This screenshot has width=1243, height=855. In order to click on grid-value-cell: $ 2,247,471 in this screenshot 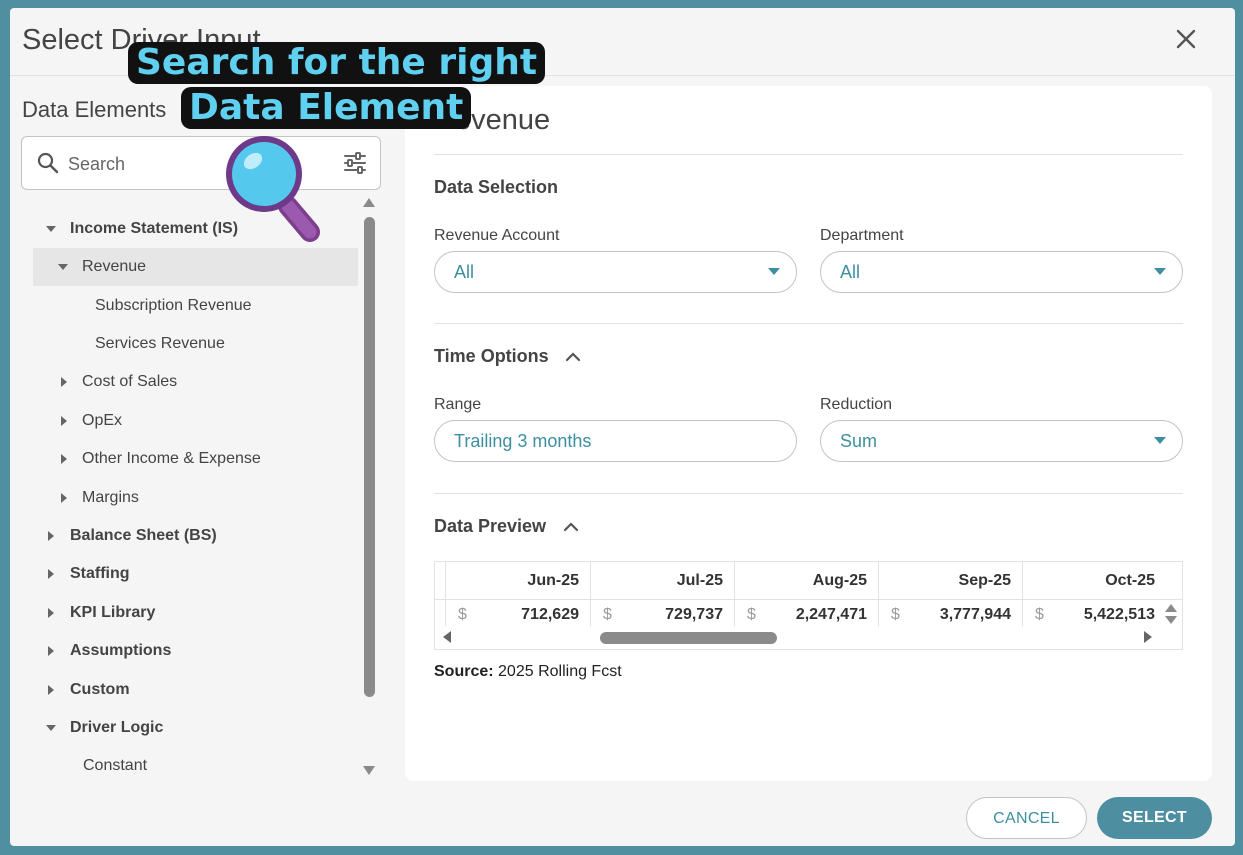, I will do `click(806, 613)`.